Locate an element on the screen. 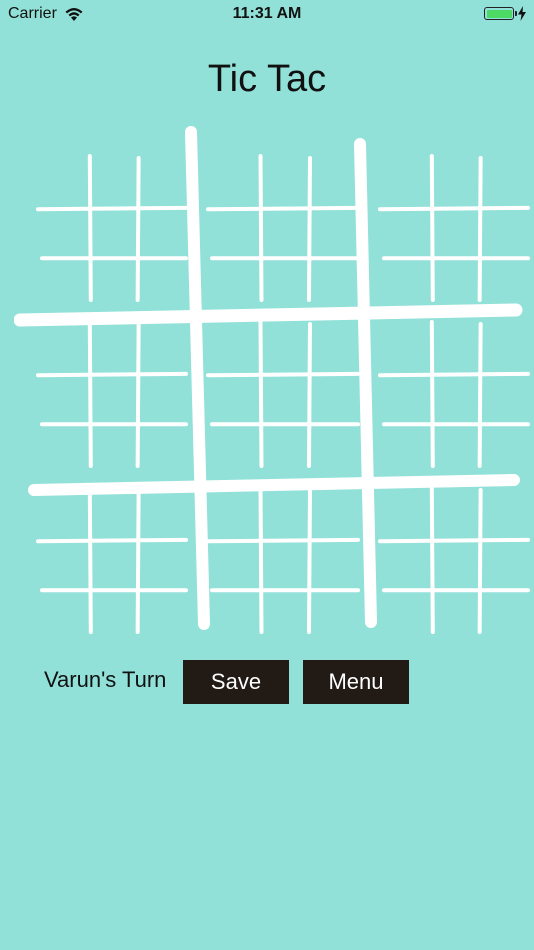  battery-icon is located at coordinates (500, 13).